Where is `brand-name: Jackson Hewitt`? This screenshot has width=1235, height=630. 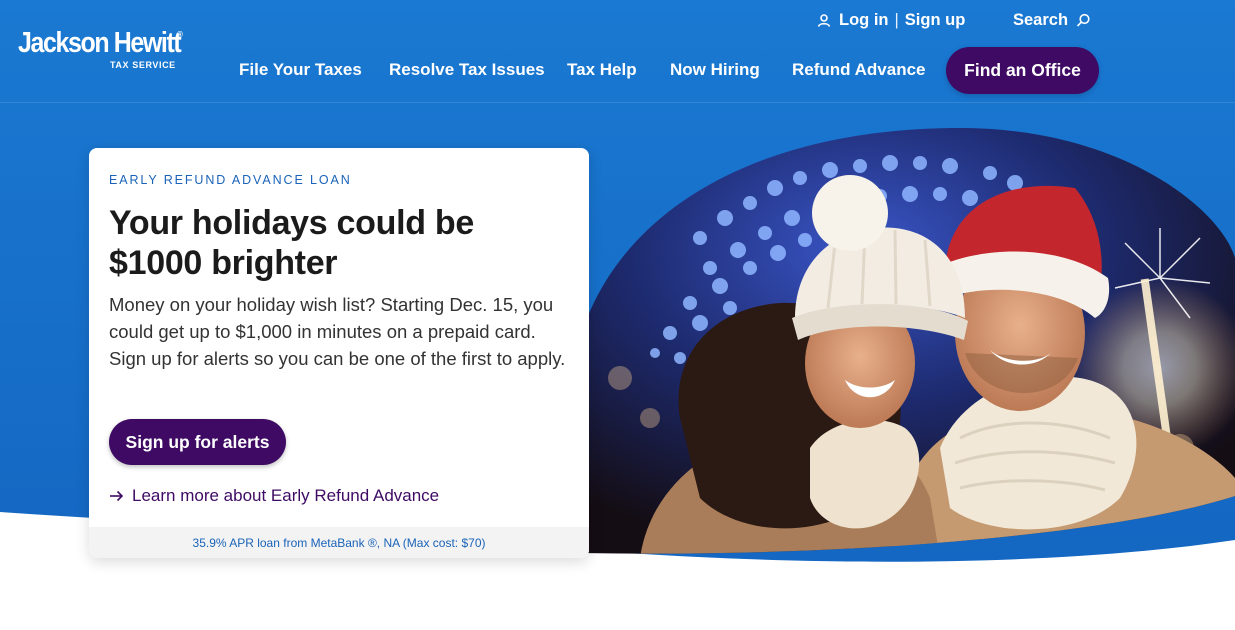
brand-name: Jackson Hewitt is located at coordinates (100, 43).